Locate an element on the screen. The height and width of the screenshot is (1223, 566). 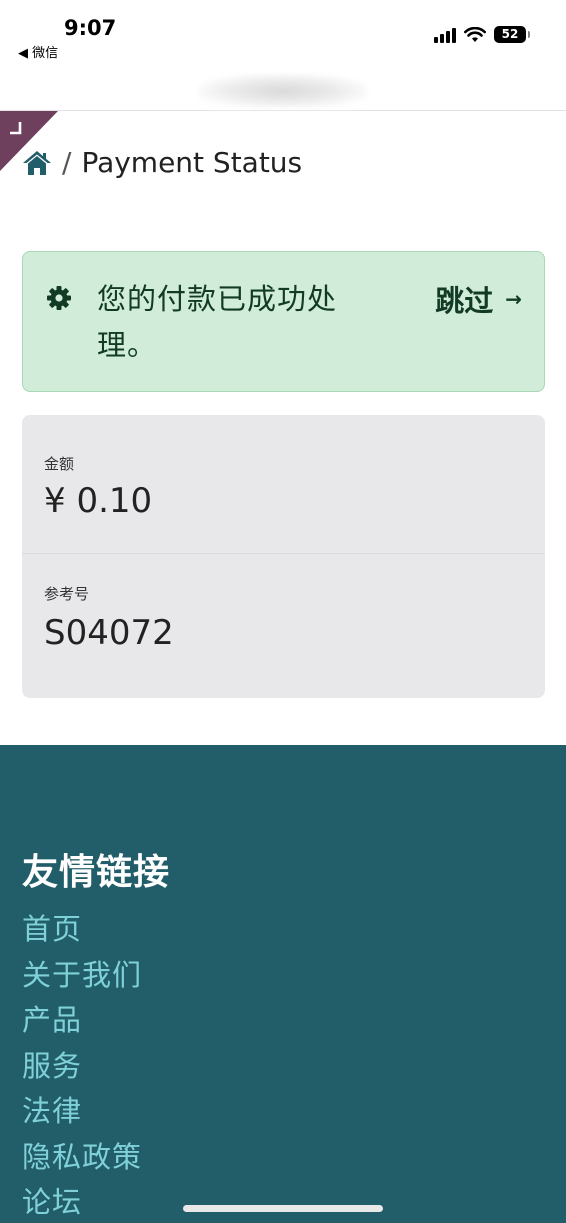
status-bar: 9:07 ◀ 微信 52 is located at coordinates (283, 33).